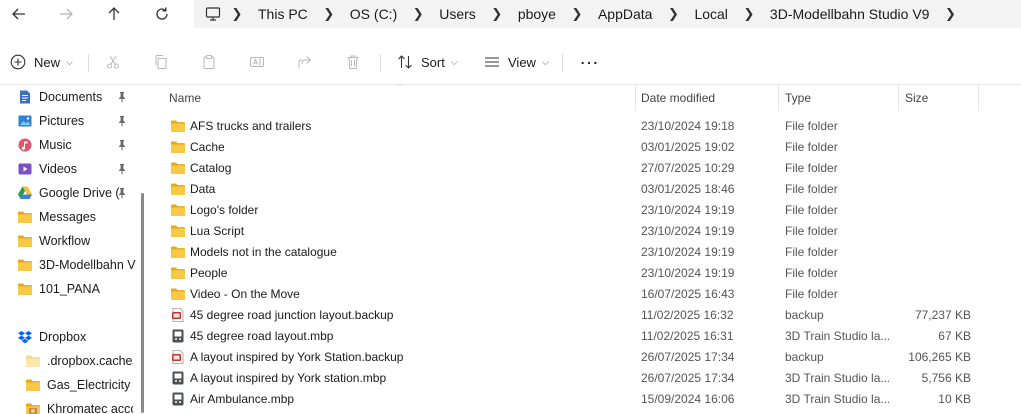 This screenshot has height=414, width=1021. What do you see at coordinates (185, 98) in the screenshot?
I see `column-header-name: Name` at bounding box center [185, 98].